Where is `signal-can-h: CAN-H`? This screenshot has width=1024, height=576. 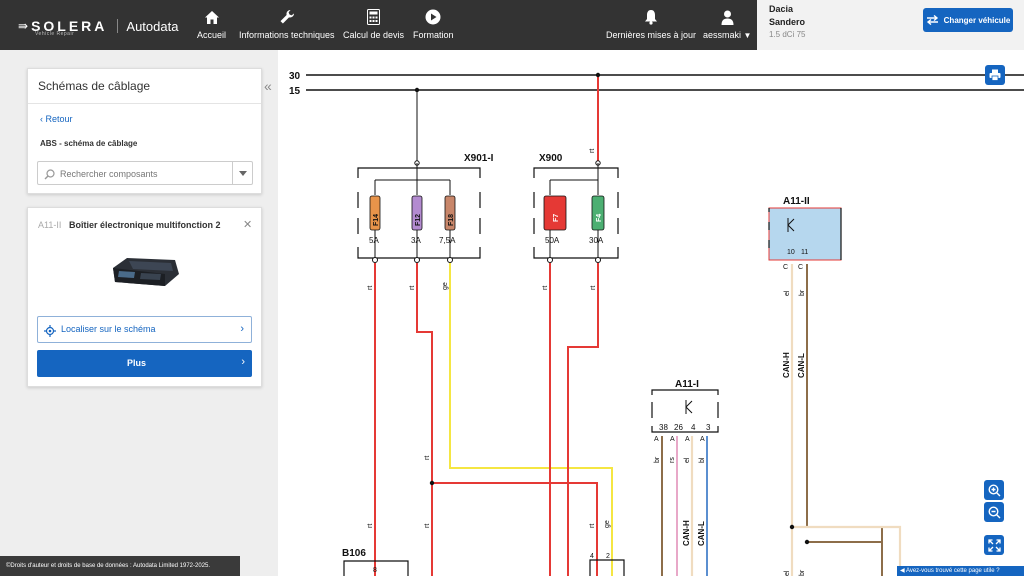
signal-can-h: CAN-H is located at coordinates (686, 533).